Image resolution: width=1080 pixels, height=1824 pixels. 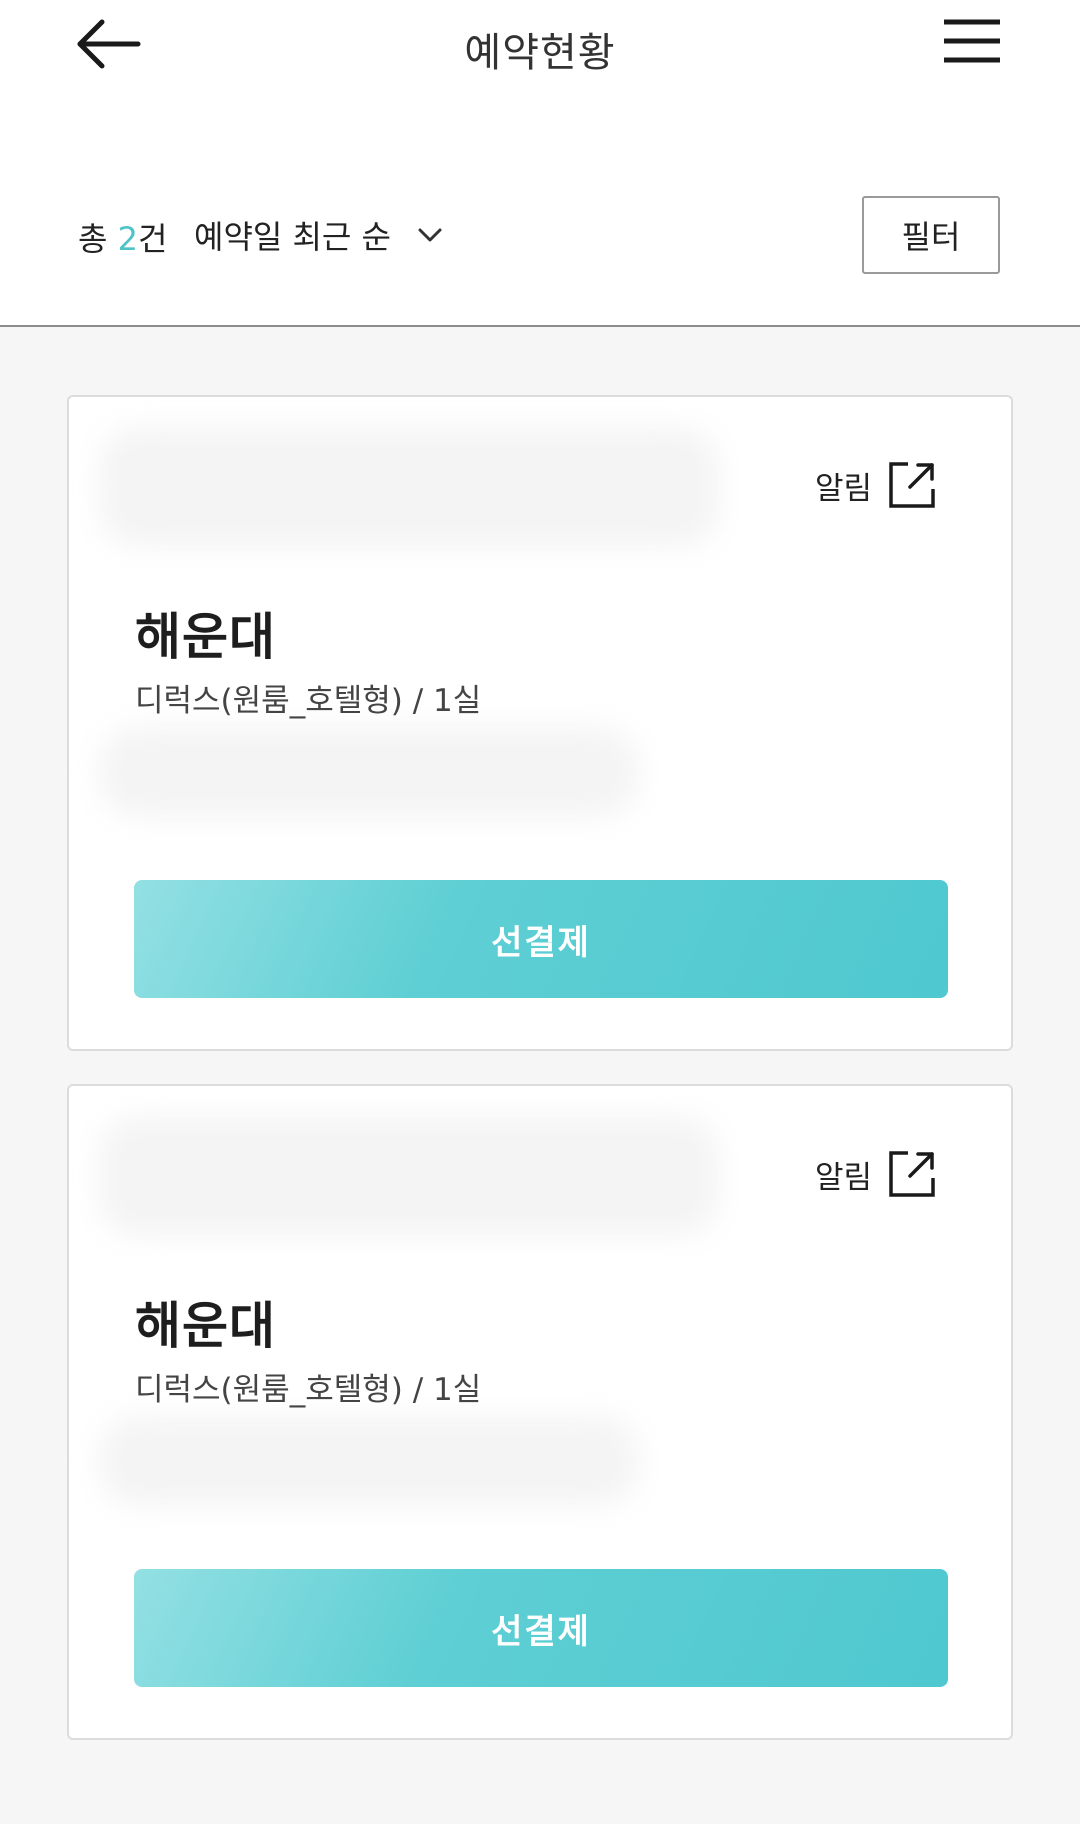 What do you see at coordinates (98, 239) in the screenshot?
I see `total-prefix: 총` at bounding box center [98, 239].